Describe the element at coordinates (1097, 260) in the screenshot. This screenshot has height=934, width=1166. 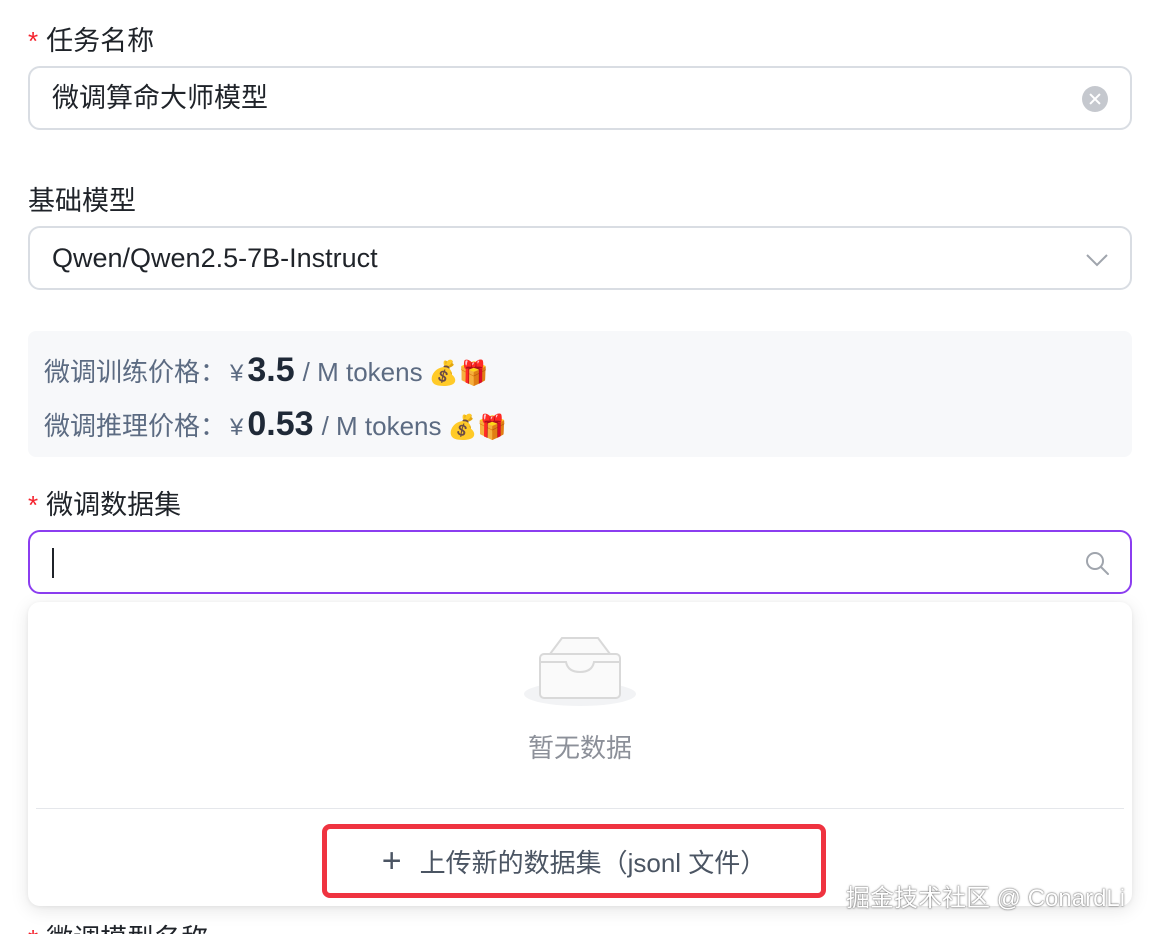
I see `chevron-down-icon` at that location.